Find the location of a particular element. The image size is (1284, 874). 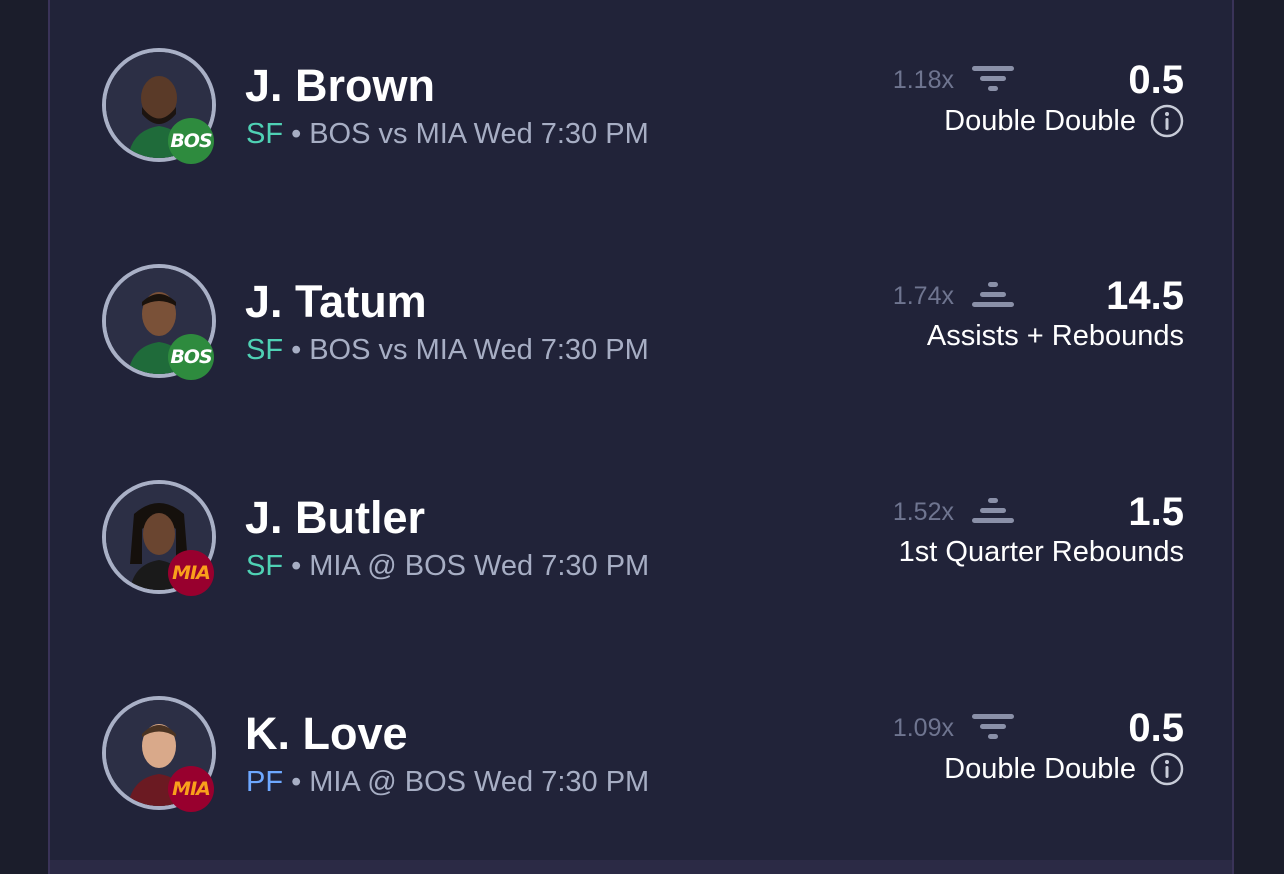

player-name: J. Butler is located at coordinates (335, 517).